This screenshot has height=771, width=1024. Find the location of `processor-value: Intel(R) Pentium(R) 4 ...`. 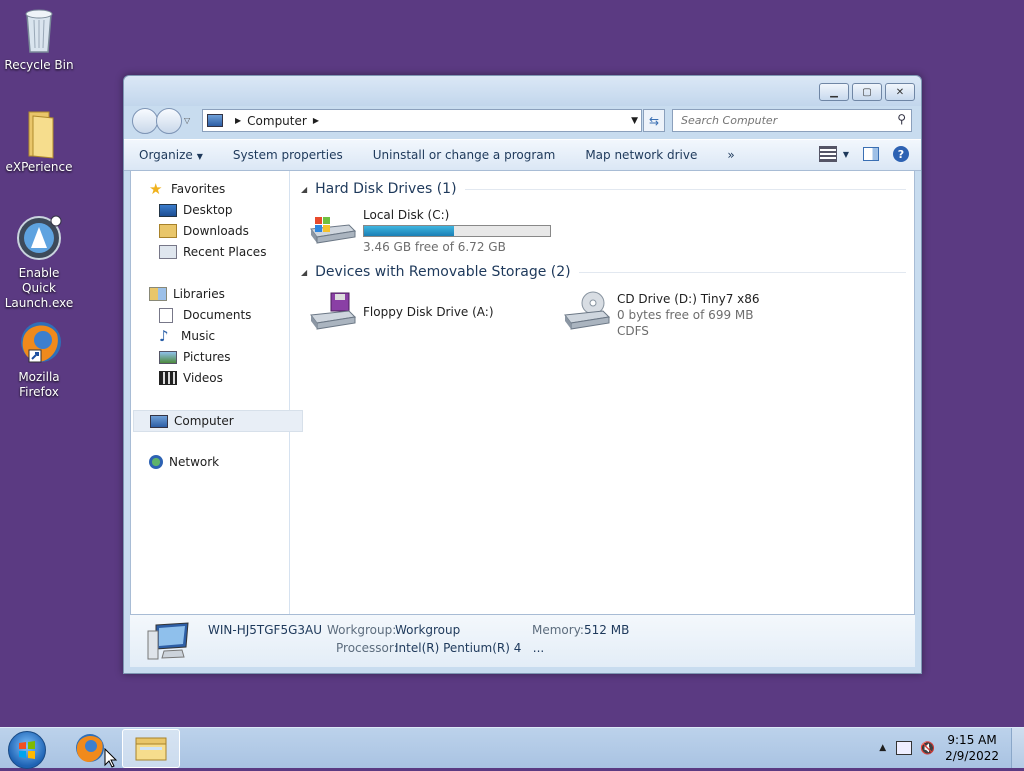

processor-value: Intel(R) Pentium(R) 4 ... is located at coordinates (470, 648).